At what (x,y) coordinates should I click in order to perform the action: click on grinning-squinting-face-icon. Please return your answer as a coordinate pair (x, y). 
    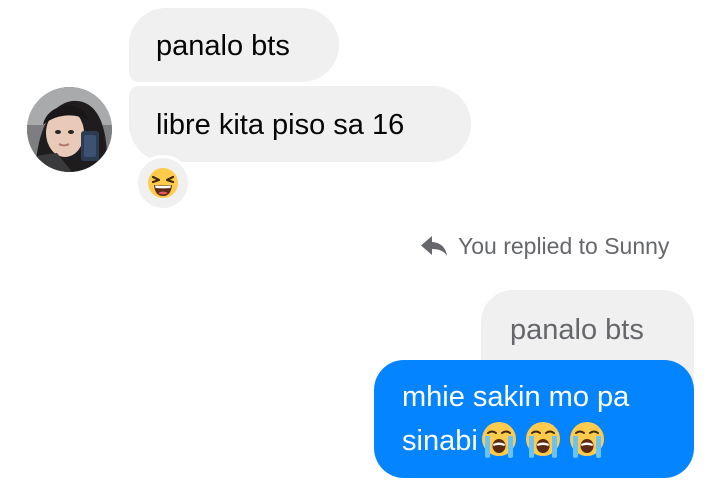
    Looking at the image, I should click on (163, 183).